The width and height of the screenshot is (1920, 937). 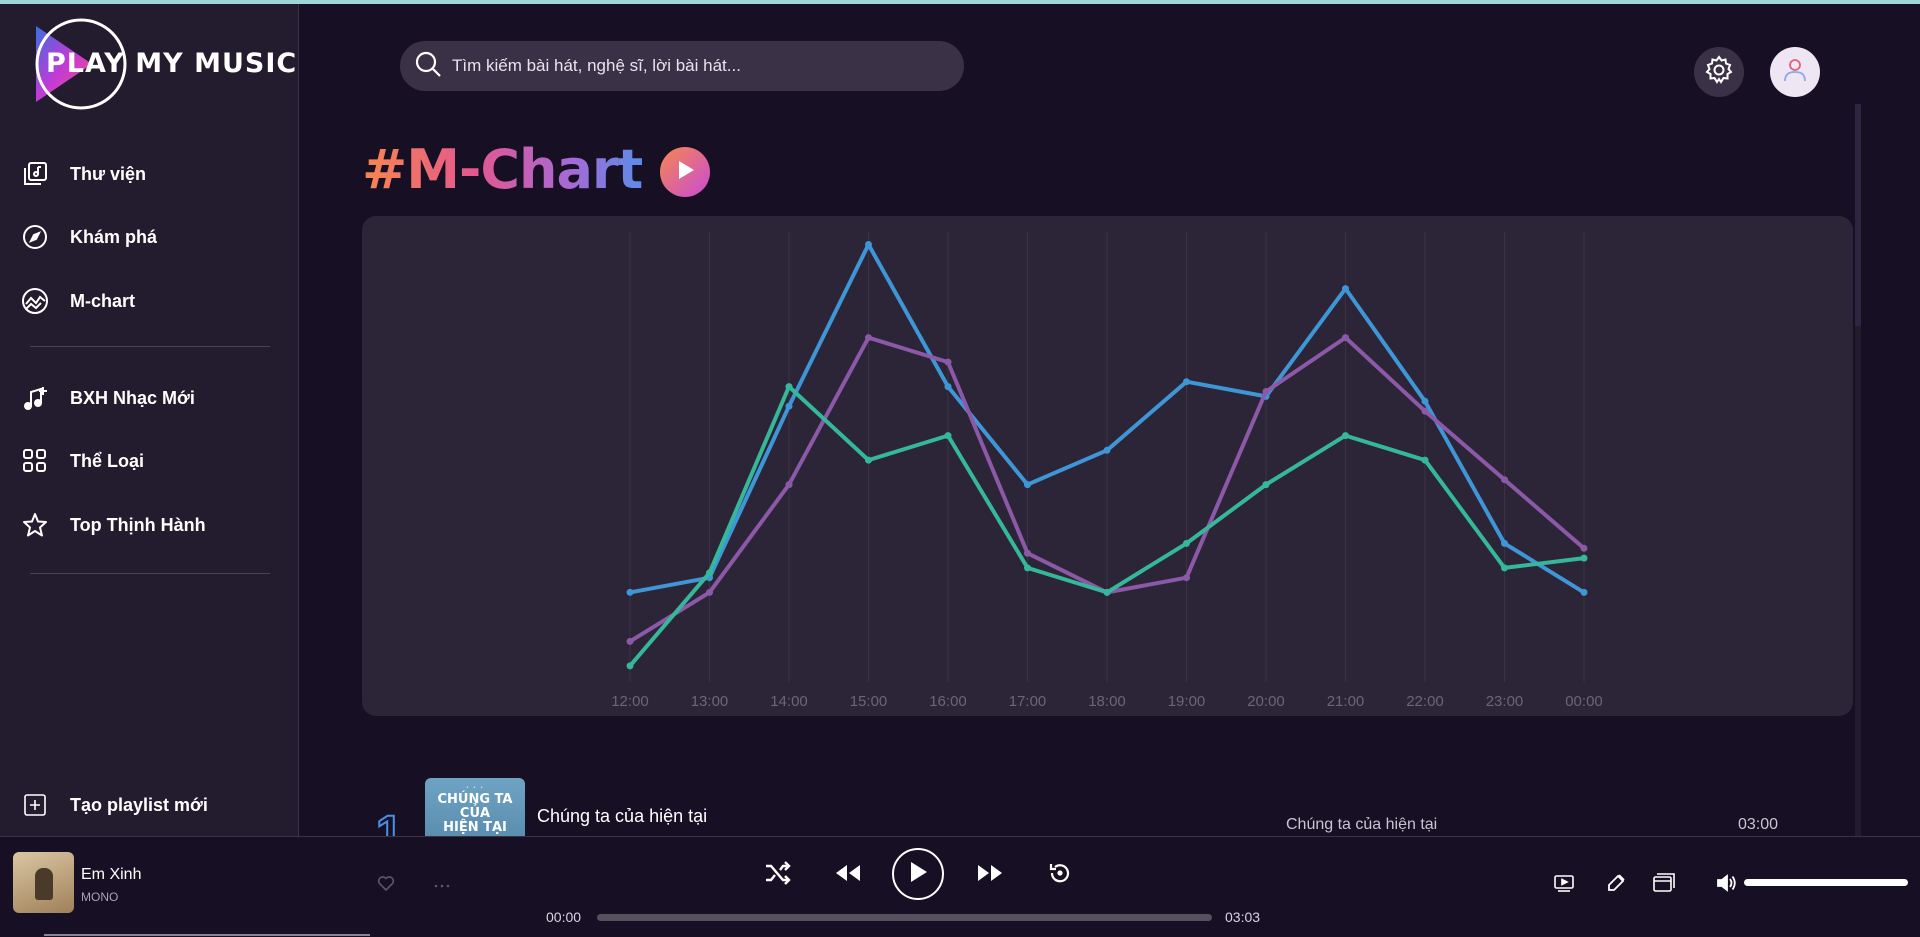 I want to click on search-input, so click(x=692, y=66).